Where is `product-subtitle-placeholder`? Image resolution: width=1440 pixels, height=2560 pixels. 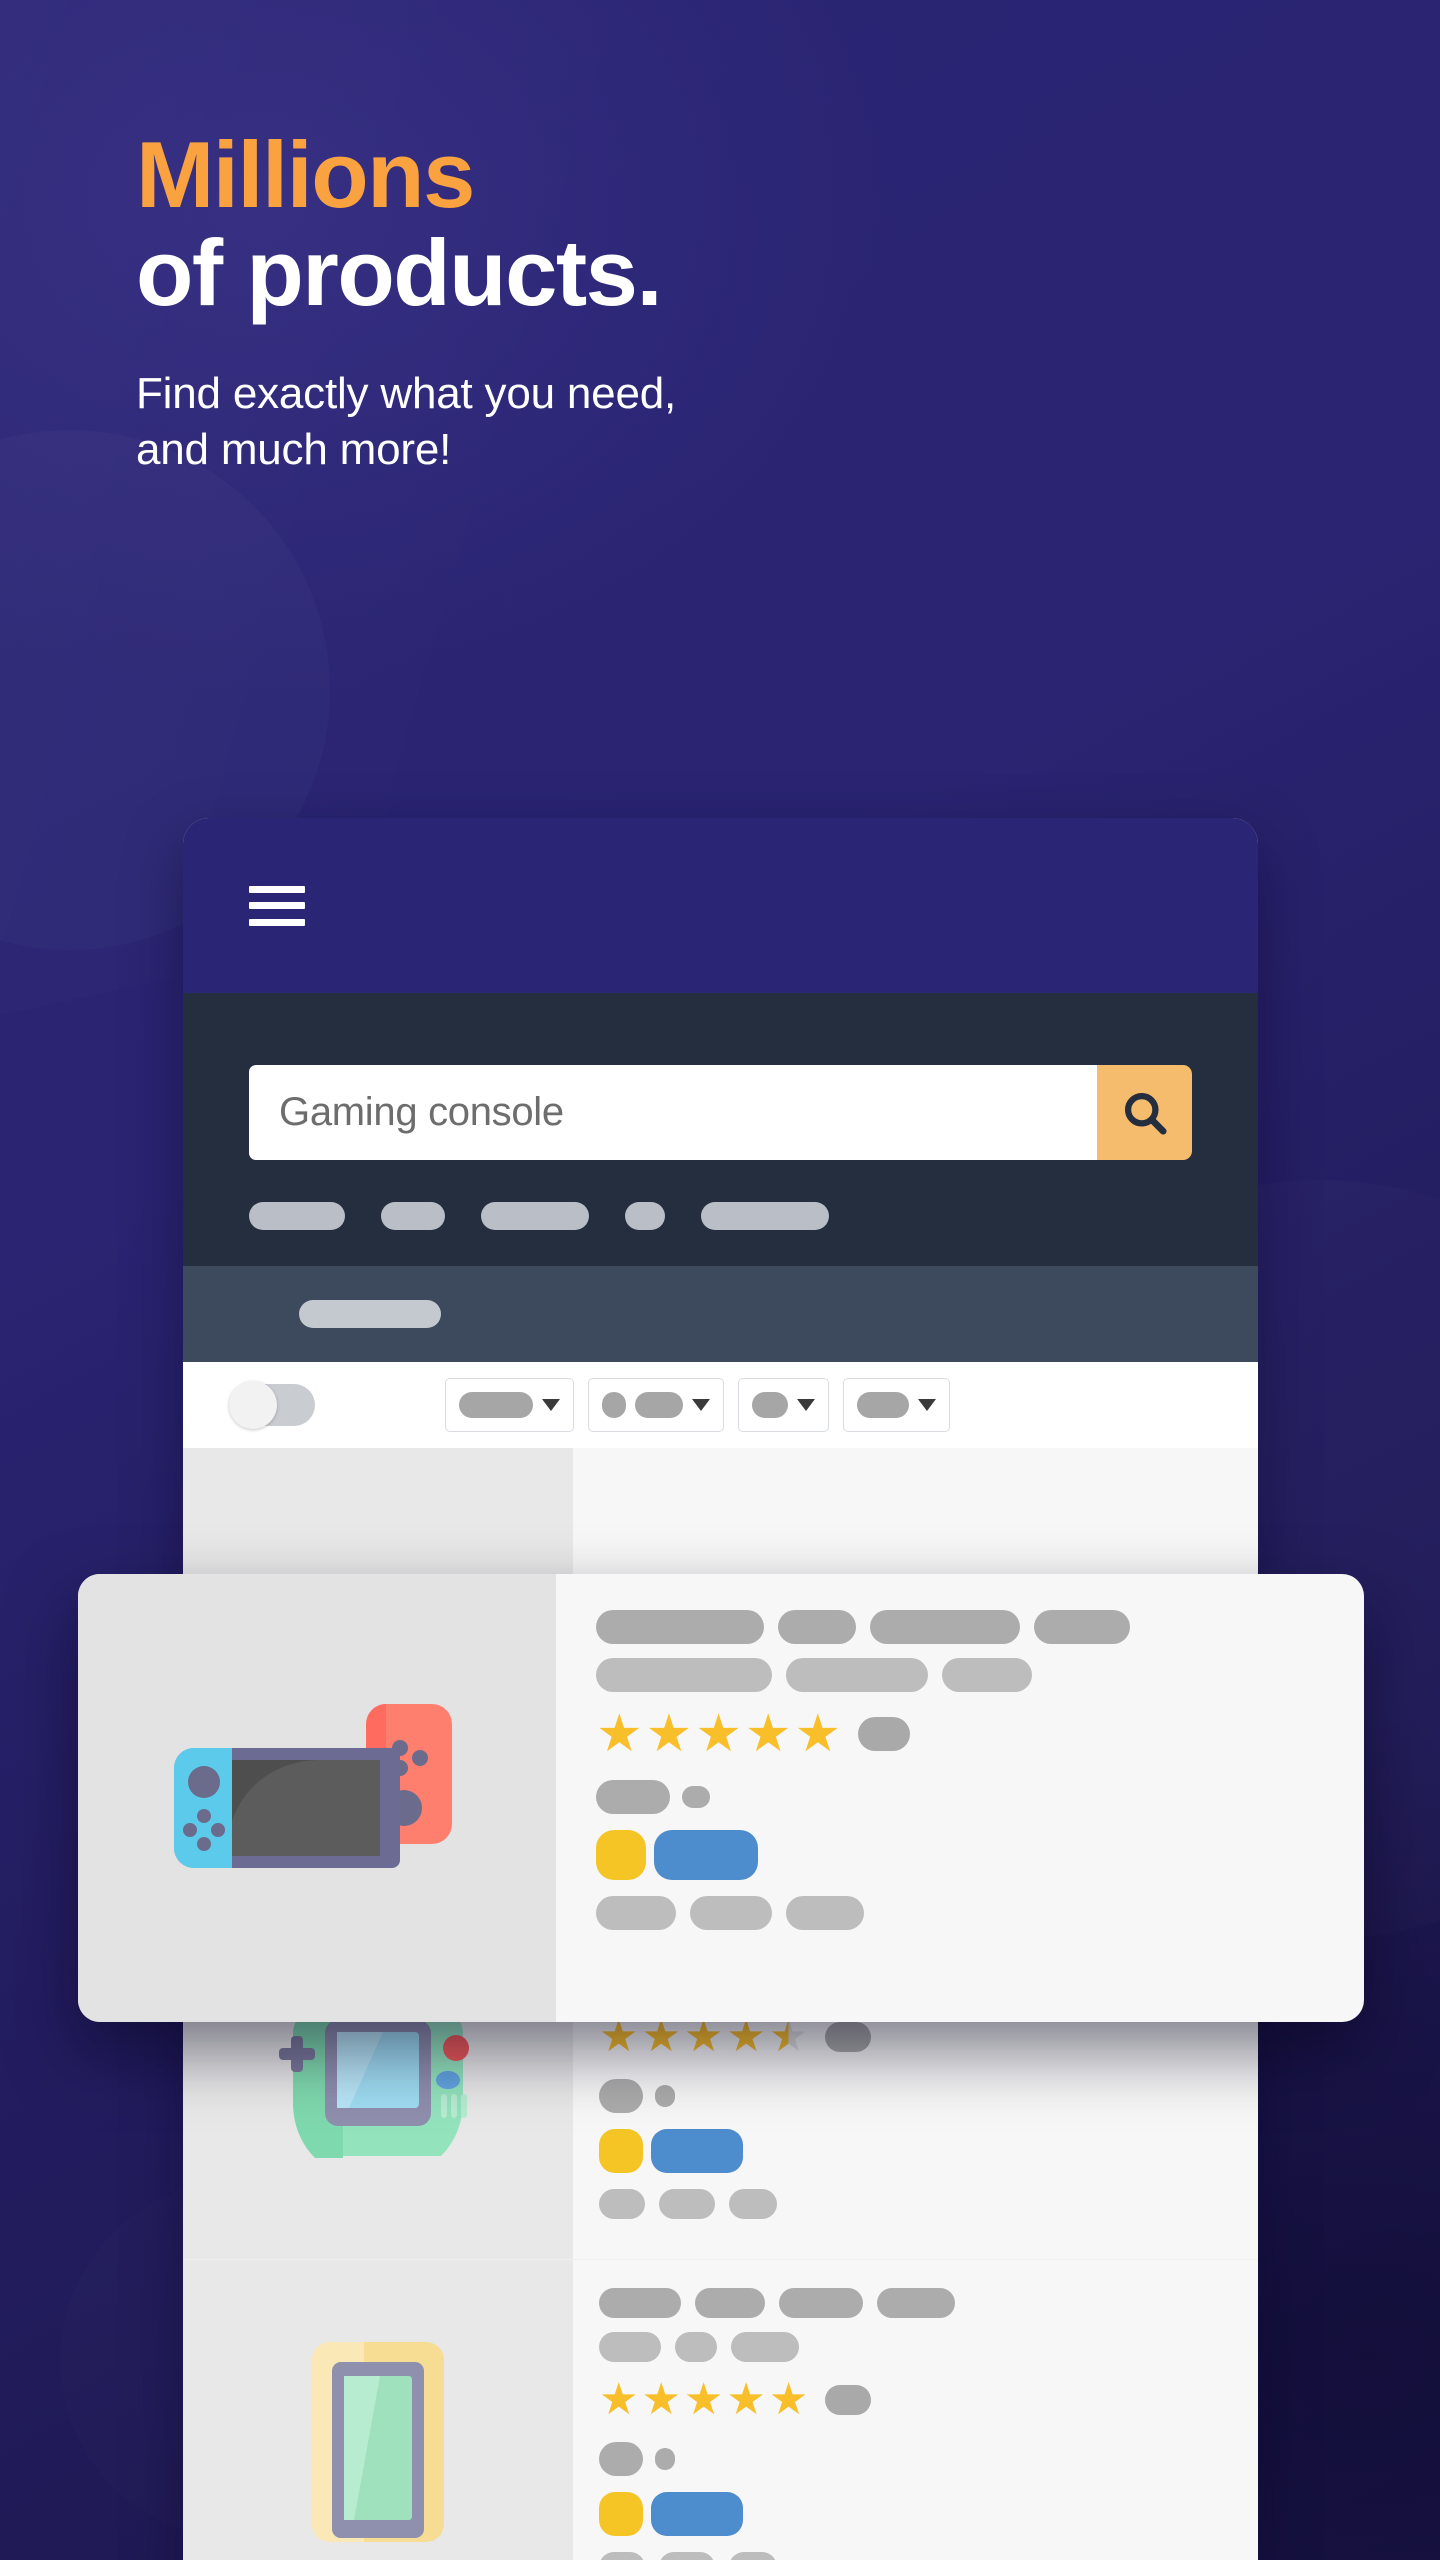
product-subtitle-placeholder is located at coordinates (915, 2347).